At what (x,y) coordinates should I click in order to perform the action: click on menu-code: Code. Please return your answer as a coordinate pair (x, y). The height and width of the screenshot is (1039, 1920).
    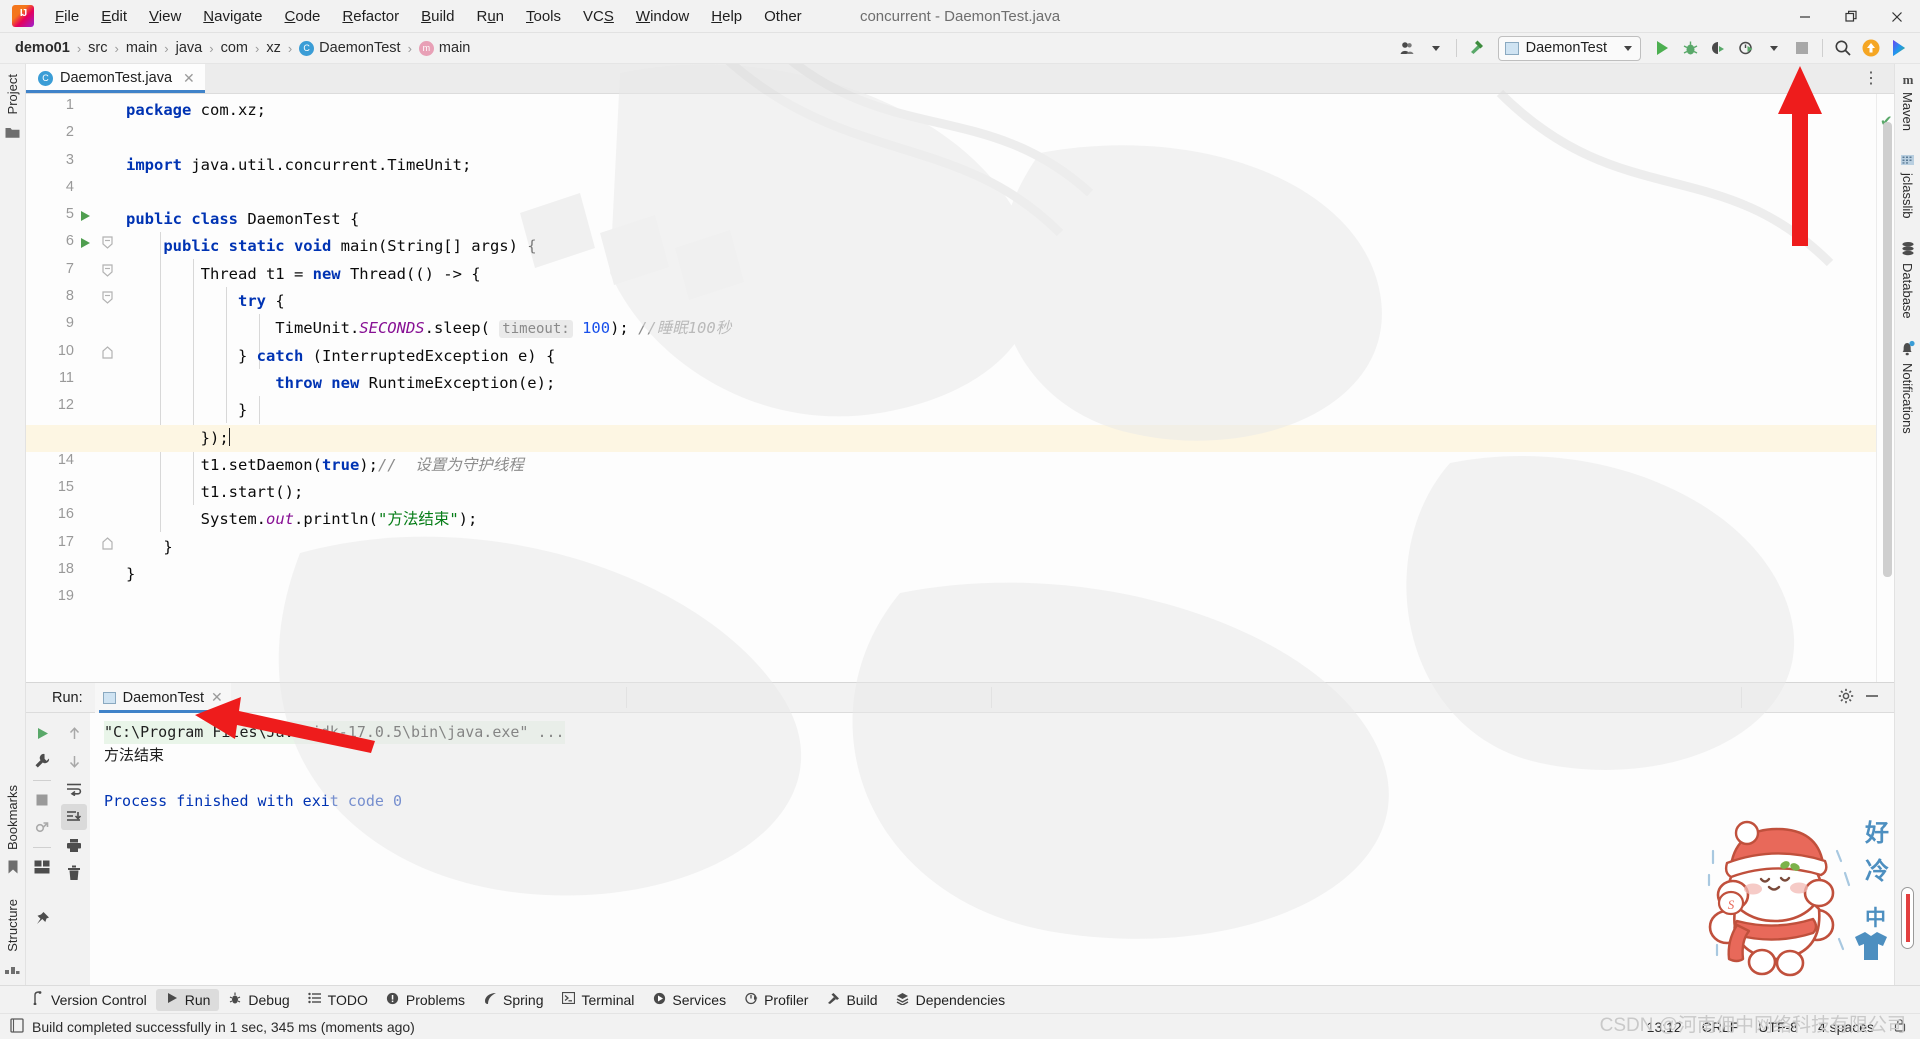
    Looking at the image, I should click on (303, 16).